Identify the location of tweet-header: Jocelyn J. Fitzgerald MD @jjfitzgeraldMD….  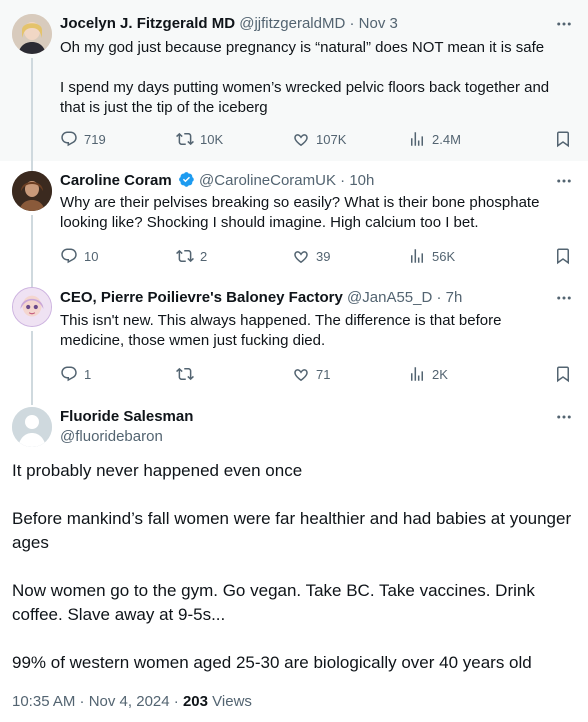
(304, 24).